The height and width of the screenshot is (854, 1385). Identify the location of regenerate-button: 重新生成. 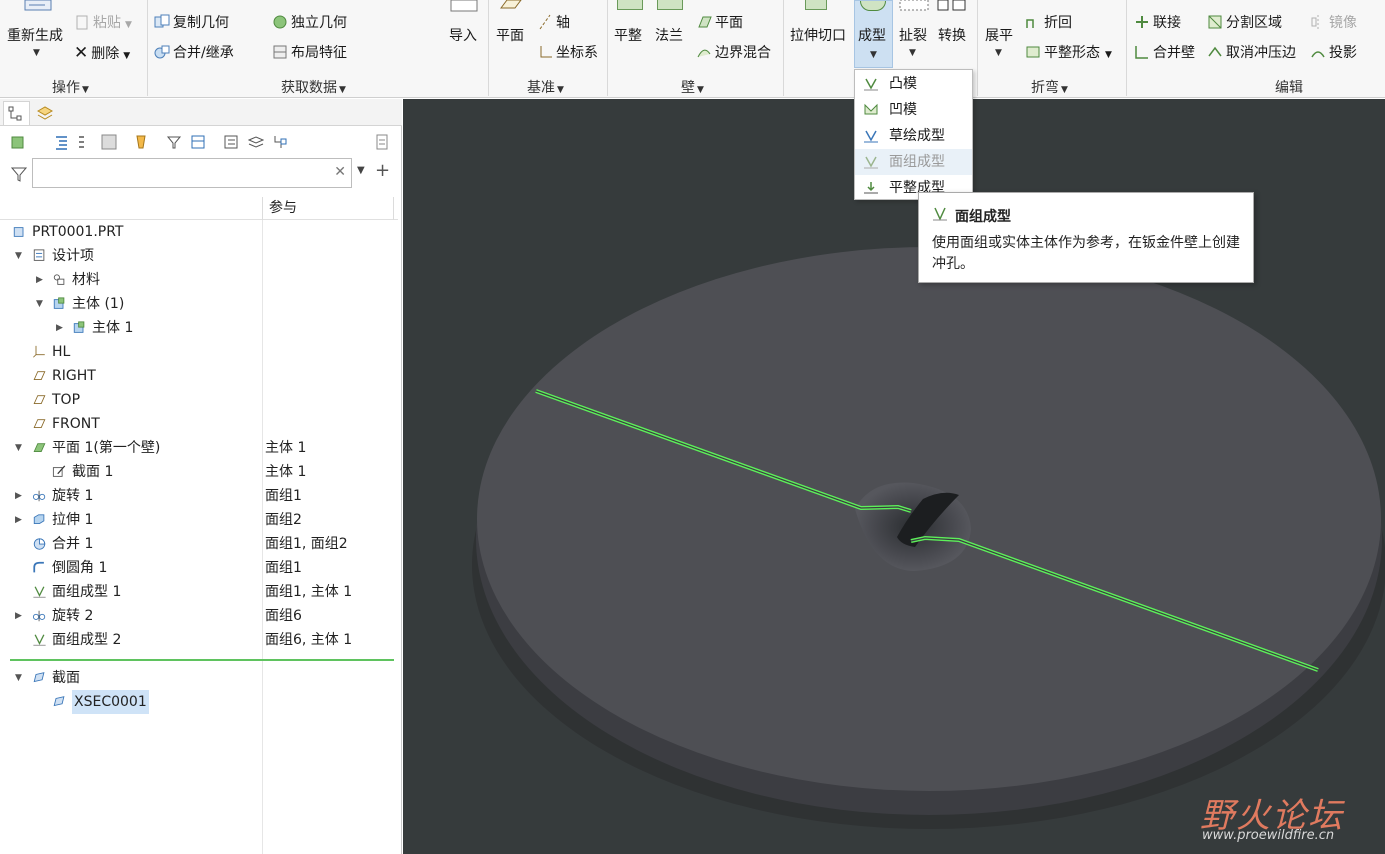
(35, 36).